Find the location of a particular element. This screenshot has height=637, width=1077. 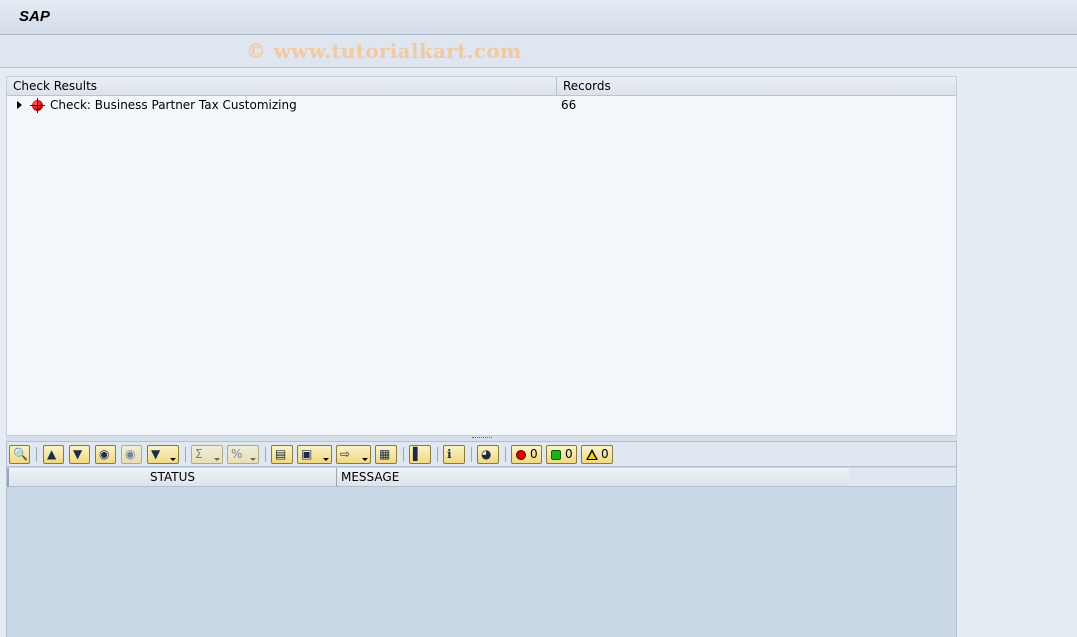

splitter-grip-icon is located at coordinates (482, 438).